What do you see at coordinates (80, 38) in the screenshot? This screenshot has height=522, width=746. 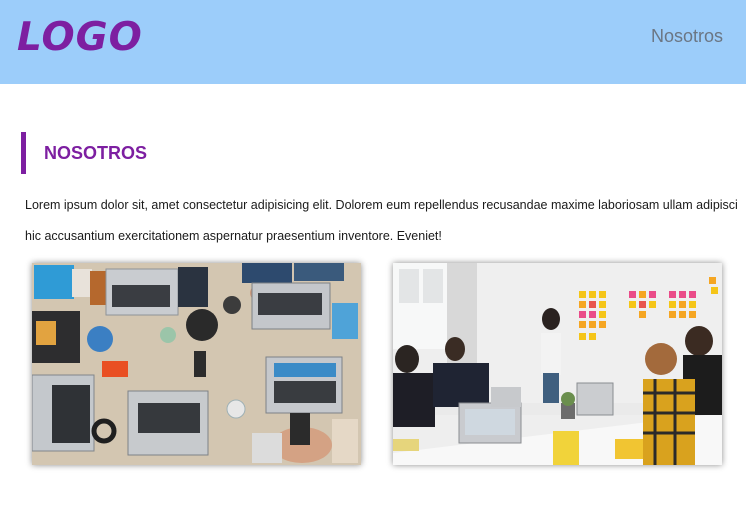 I see `logo: LOGO` at bounding box center [80, 38].